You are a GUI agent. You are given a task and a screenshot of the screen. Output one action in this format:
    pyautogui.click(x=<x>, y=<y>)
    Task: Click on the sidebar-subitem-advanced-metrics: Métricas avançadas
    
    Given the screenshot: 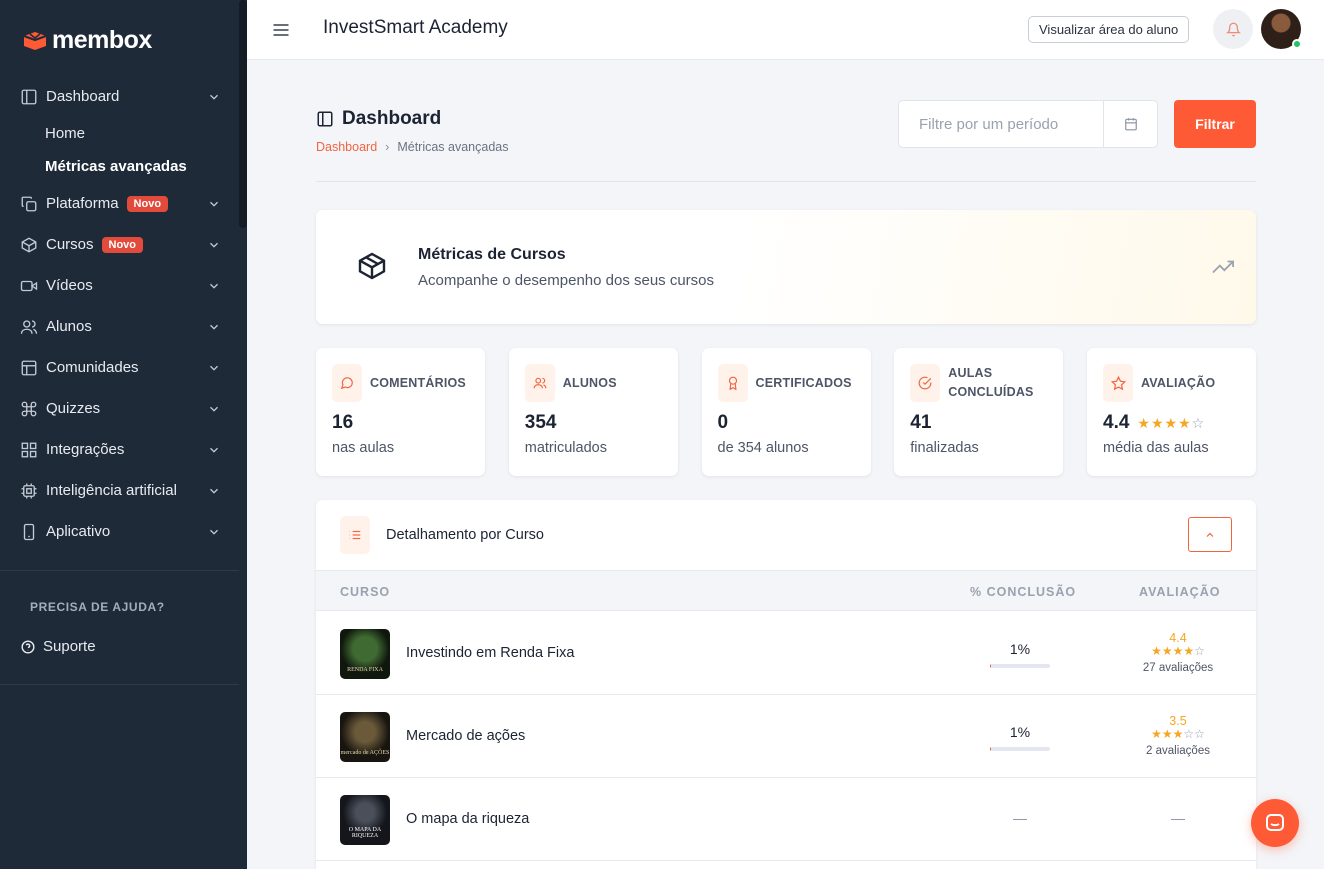 What is the action you would take?
    pyautogui.click(x=119, y=166)
    